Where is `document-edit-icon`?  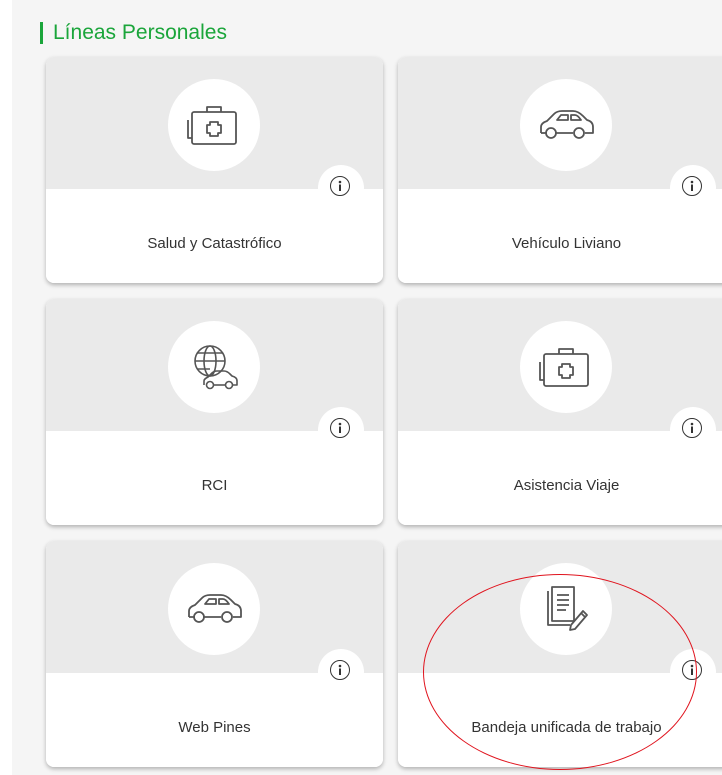 document-edit-icon is located at coordinates (566, 609).